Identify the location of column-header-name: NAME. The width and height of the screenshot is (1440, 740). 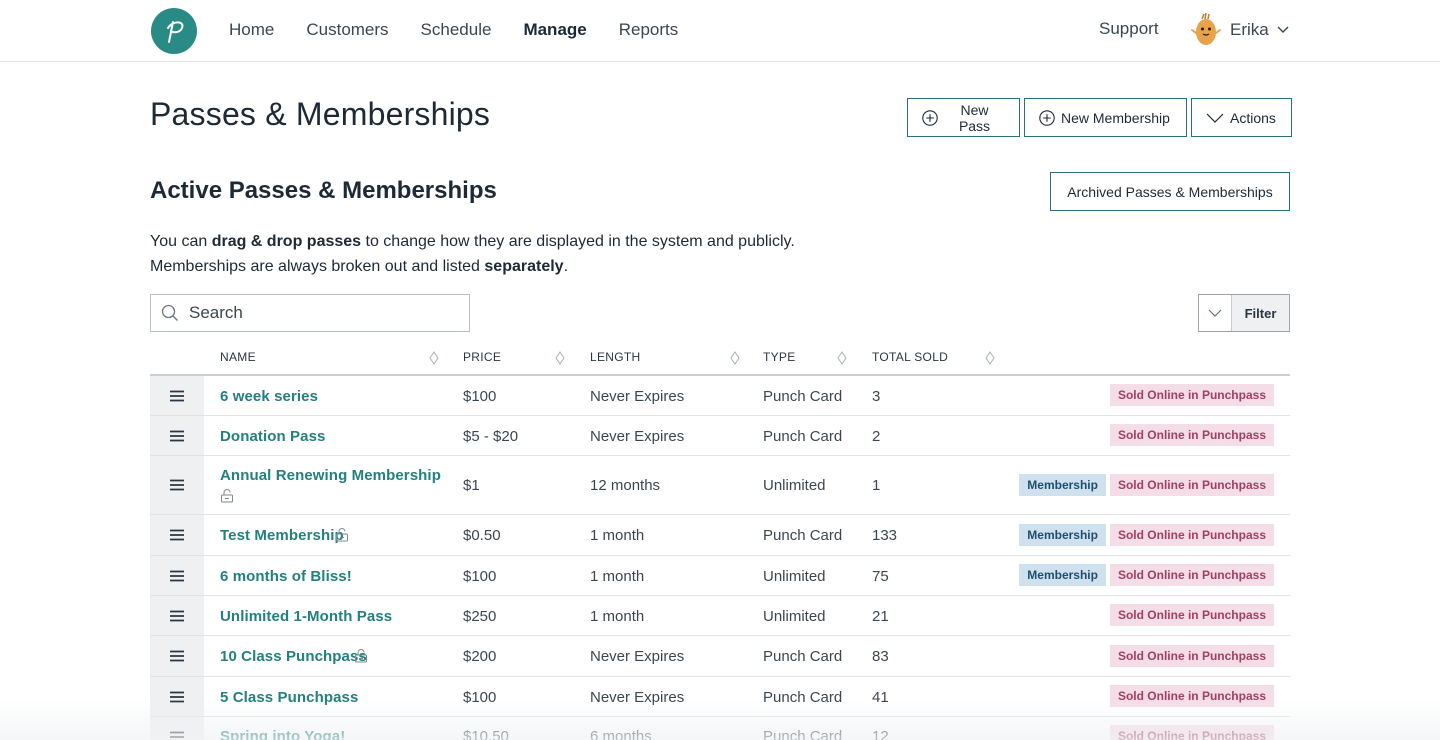
(238, 357).